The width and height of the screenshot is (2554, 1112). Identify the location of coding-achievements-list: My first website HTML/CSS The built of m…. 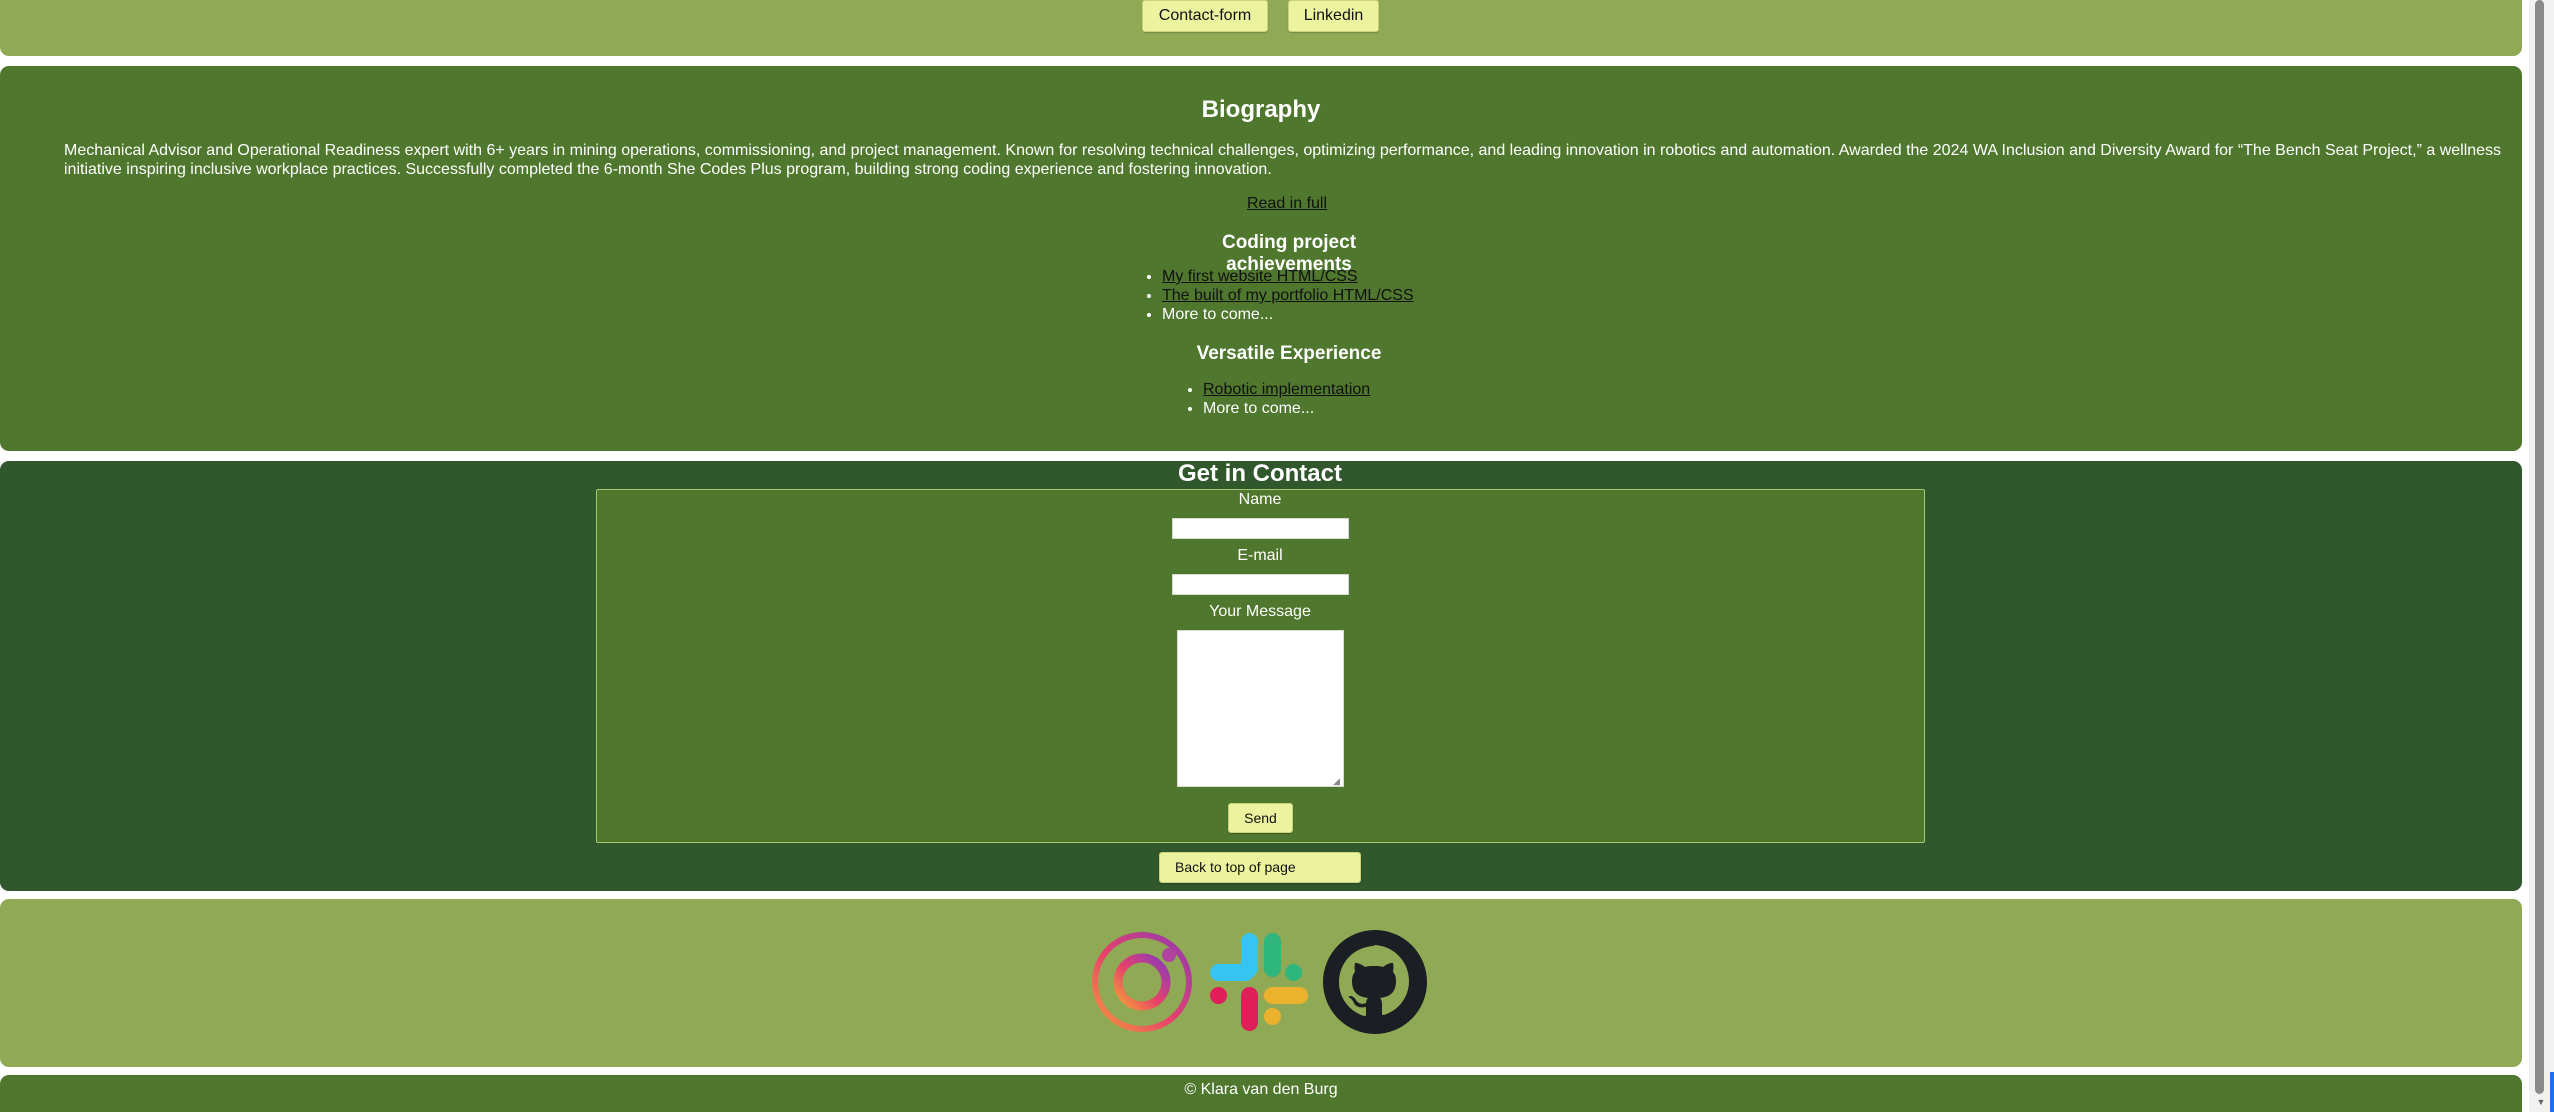
(1279, 295).